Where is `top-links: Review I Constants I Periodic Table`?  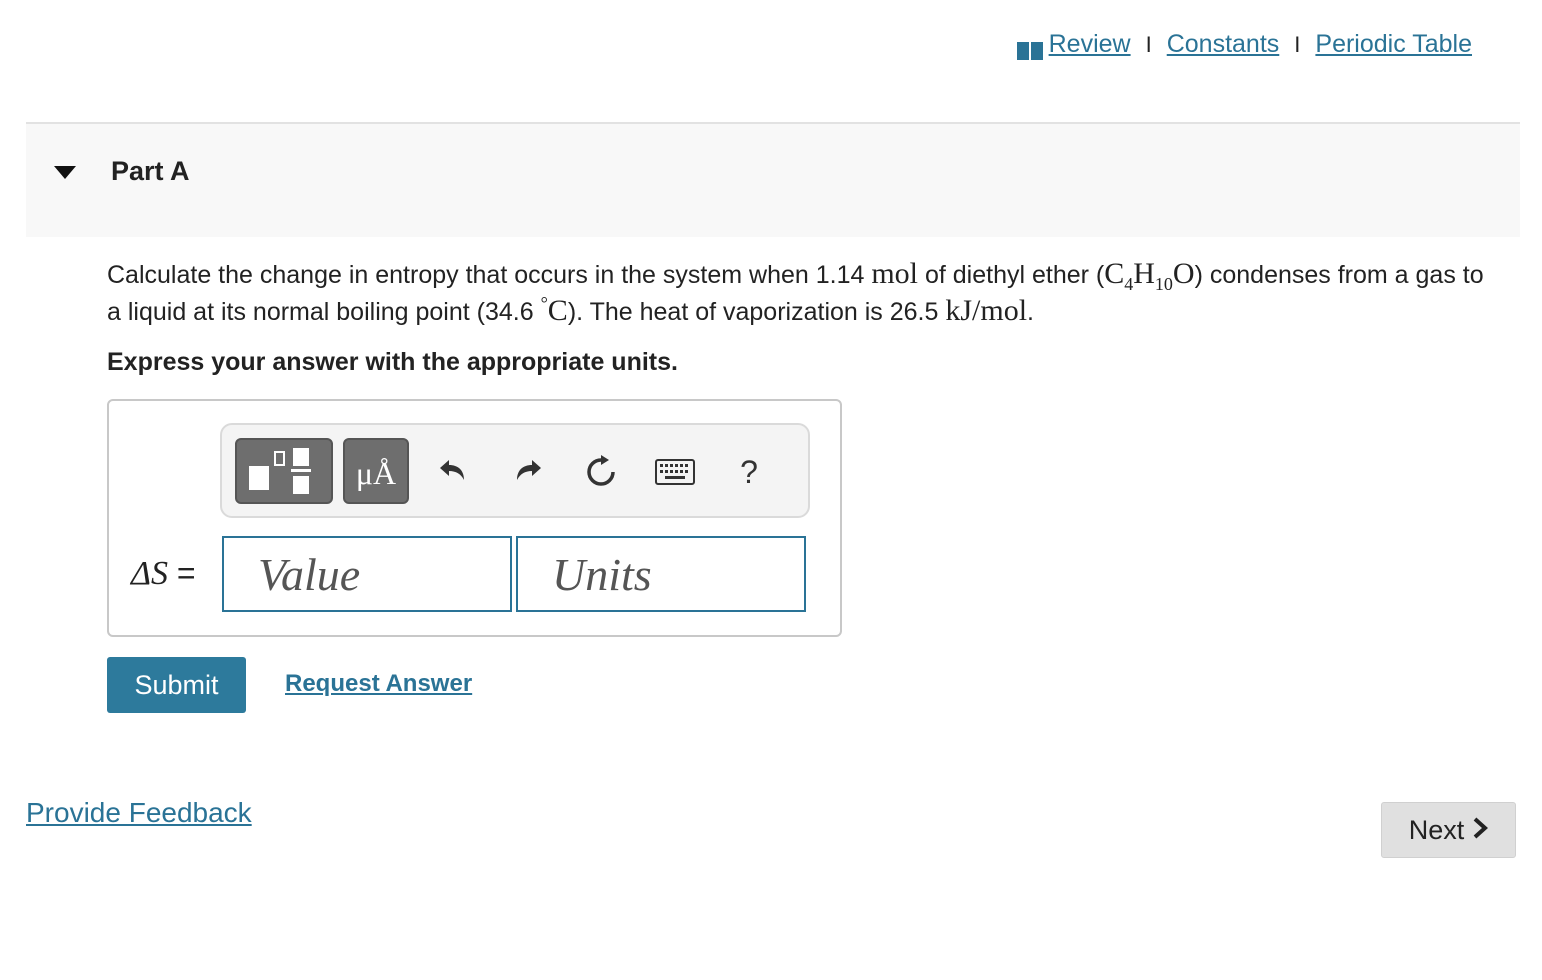 top-links: Review I Constants I Periodic Table is located at coordinates (1244, 45).